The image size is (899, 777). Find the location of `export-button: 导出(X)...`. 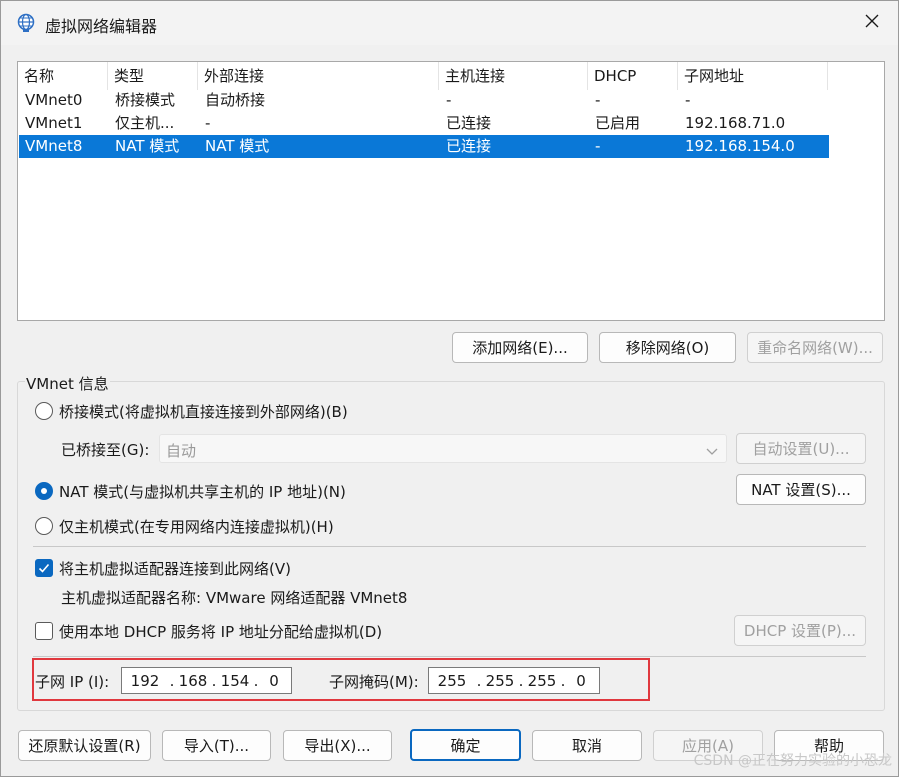

export-button: 导出(X)... is located at coordinates (337, 745).